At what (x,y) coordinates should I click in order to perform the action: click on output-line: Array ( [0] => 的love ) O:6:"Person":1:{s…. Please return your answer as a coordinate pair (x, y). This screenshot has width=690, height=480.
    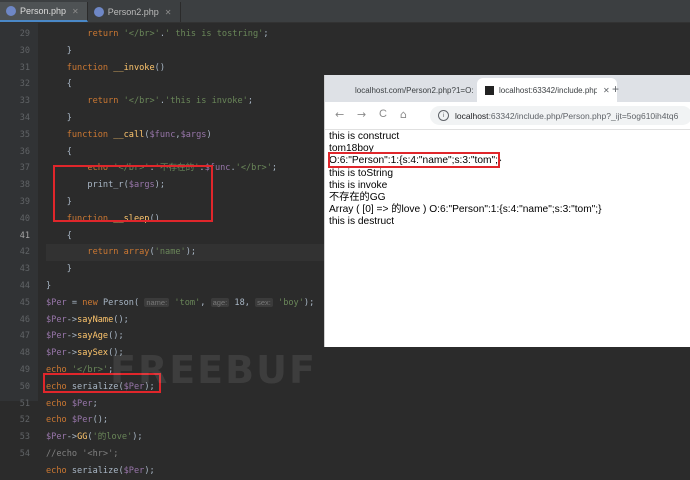
    Looking at the image, I should click on (465, 210).